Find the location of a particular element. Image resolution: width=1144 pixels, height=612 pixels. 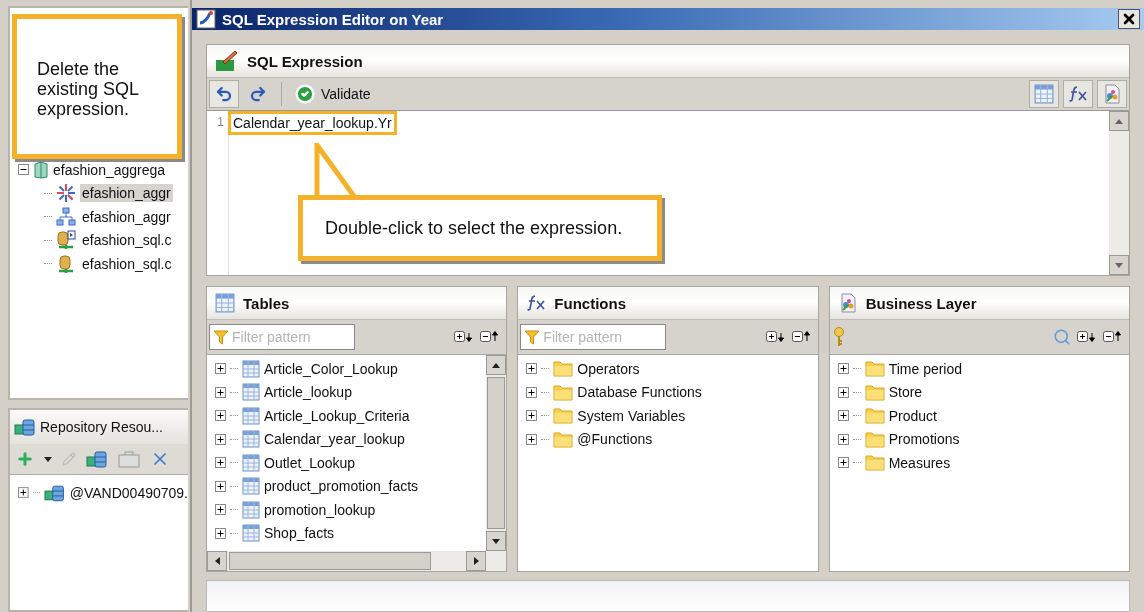

panel-title: Tables is located at coordinates (266, 303).